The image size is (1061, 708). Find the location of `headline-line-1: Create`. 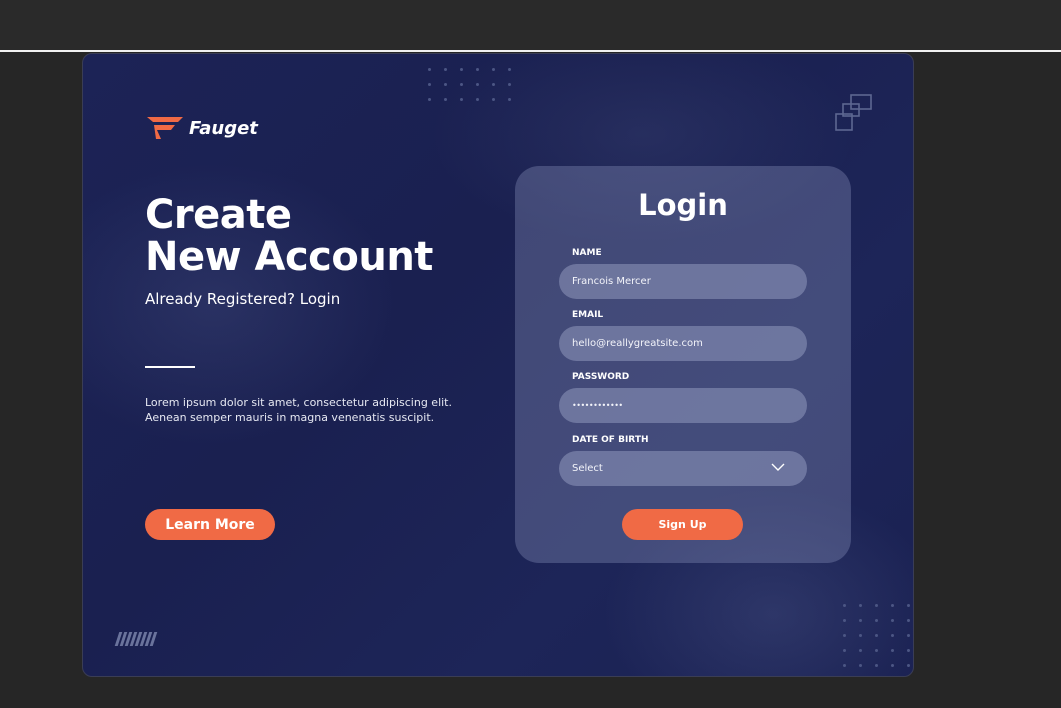

headline-line-1: Create is located at coordinates (218, 215).